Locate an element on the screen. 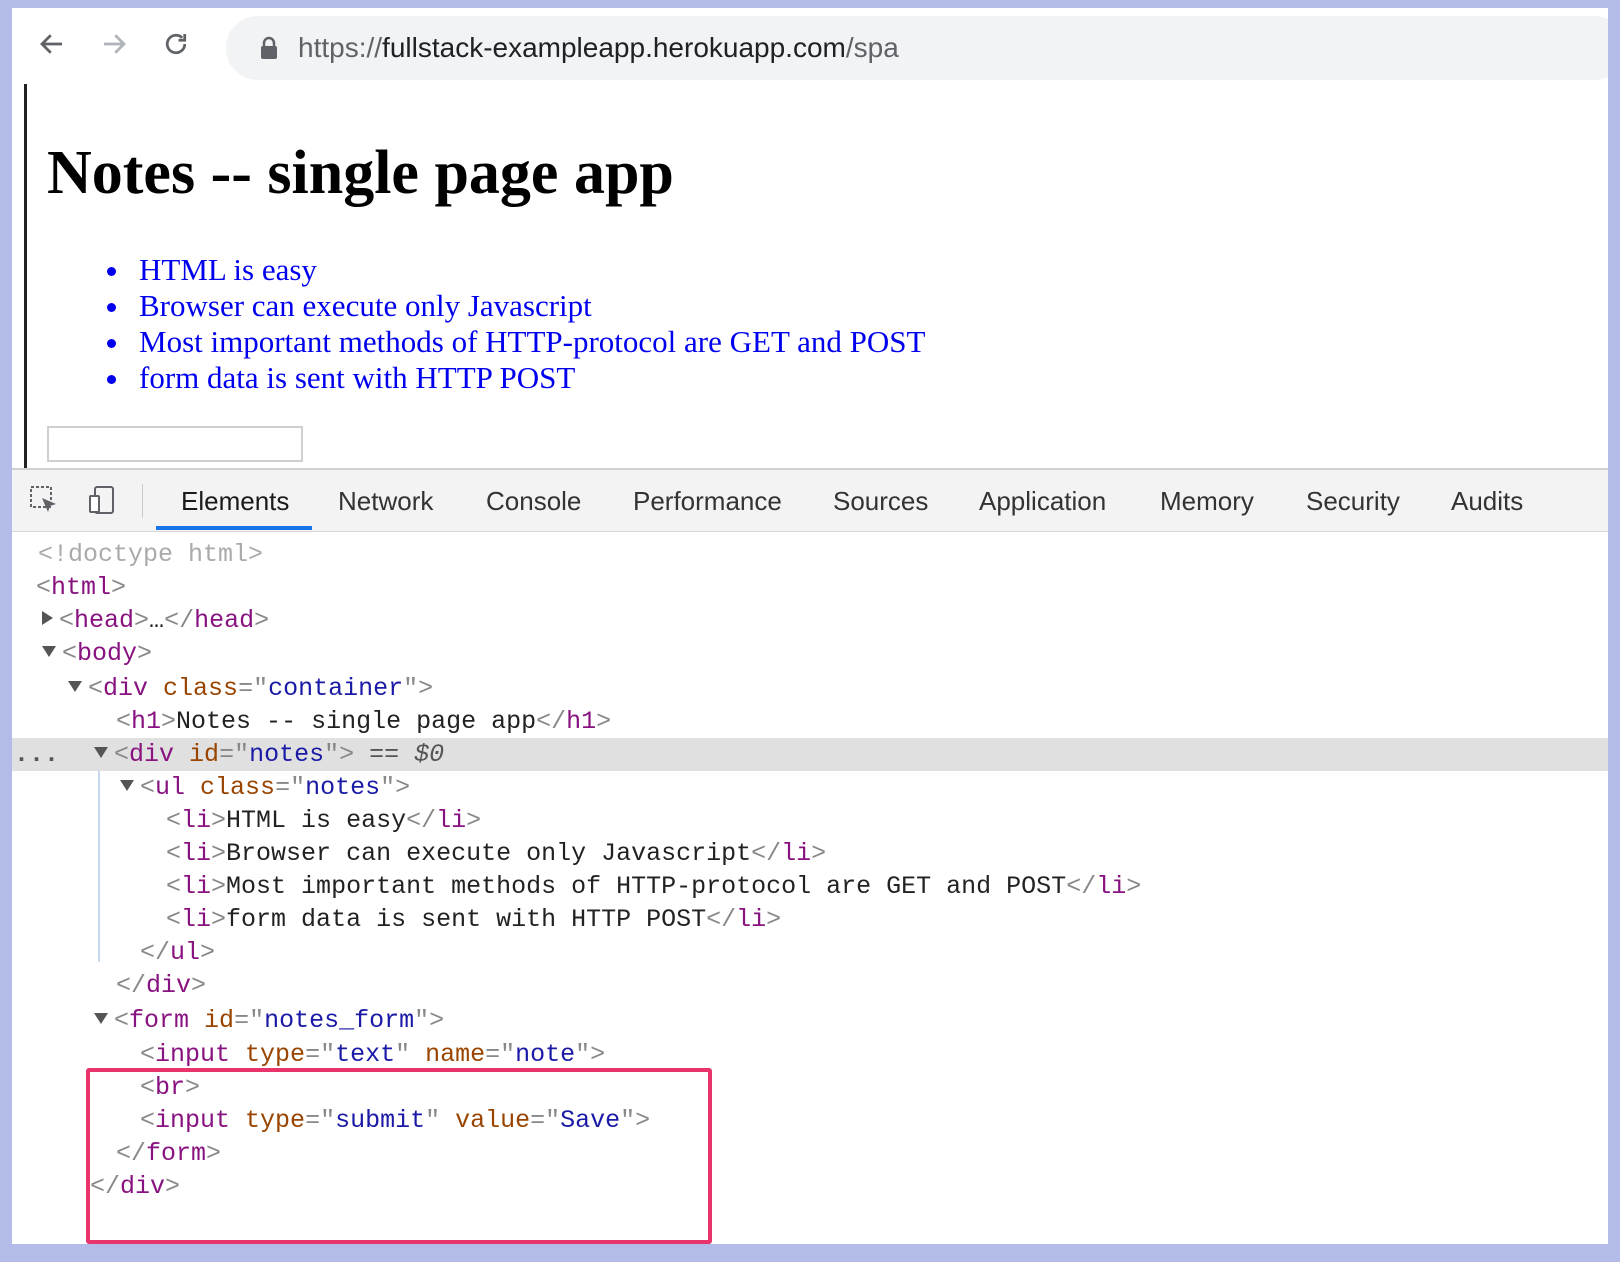  tab-application: Application is located at coordinates (1042, 501).